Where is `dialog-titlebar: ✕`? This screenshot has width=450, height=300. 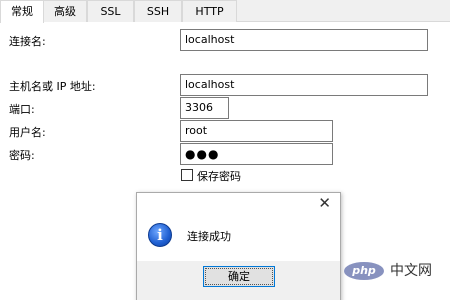 dialog-titlebar: ✕ is located at coordinates (238, 204).